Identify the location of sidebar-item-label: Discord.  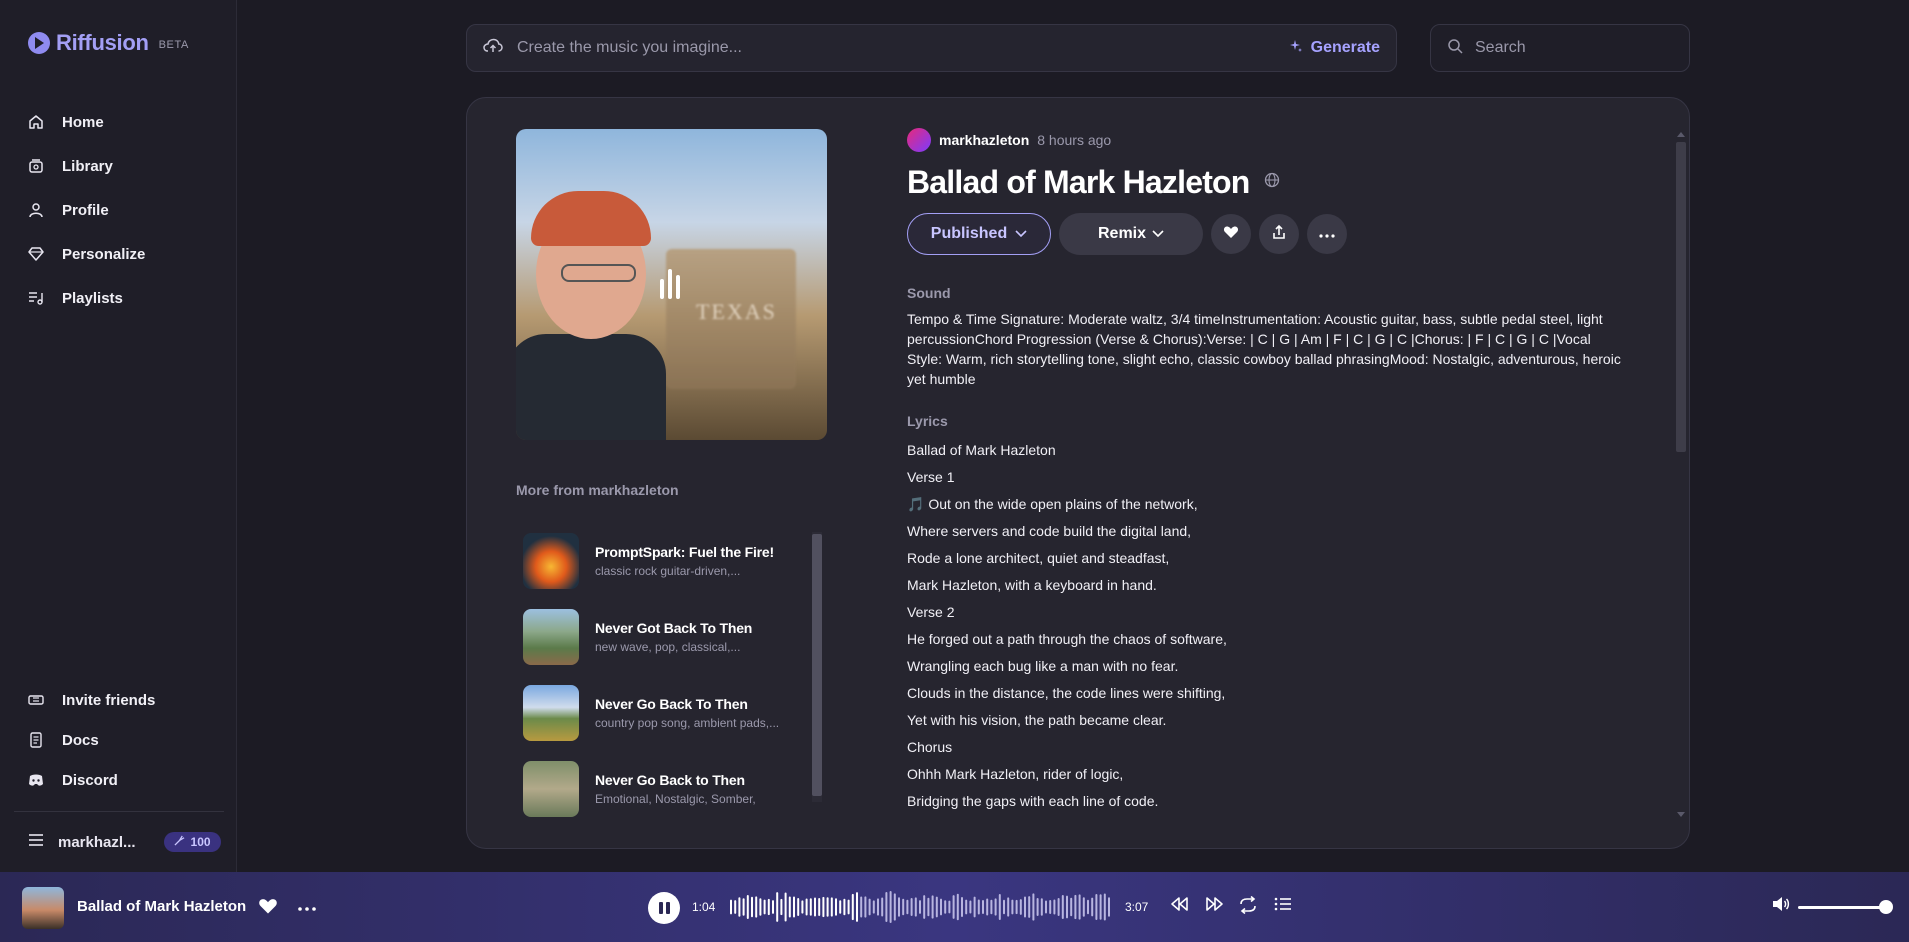
(90, 780).